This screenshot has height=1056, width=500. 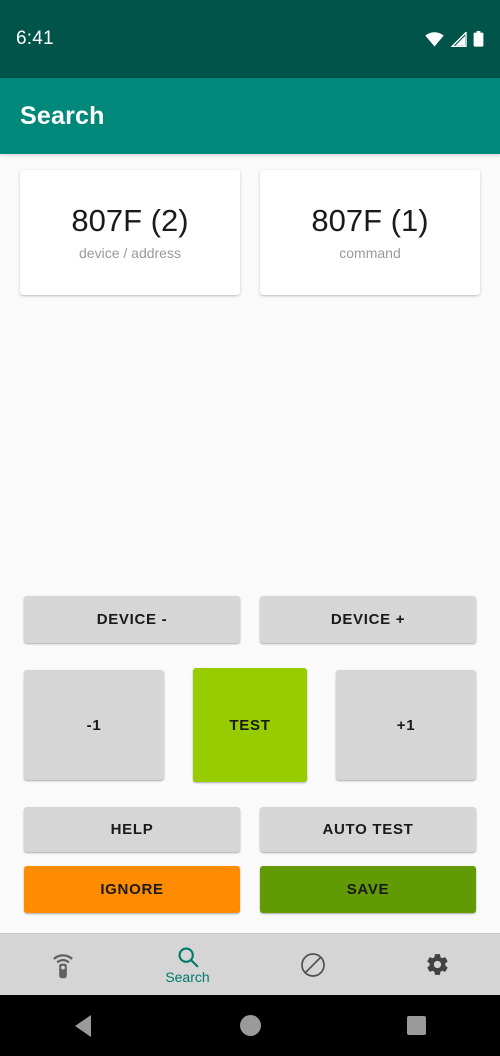 What do you see at coordinates (478, 39) in the screenshot?
I see `battery-icon` at bounding box center [478, 39].